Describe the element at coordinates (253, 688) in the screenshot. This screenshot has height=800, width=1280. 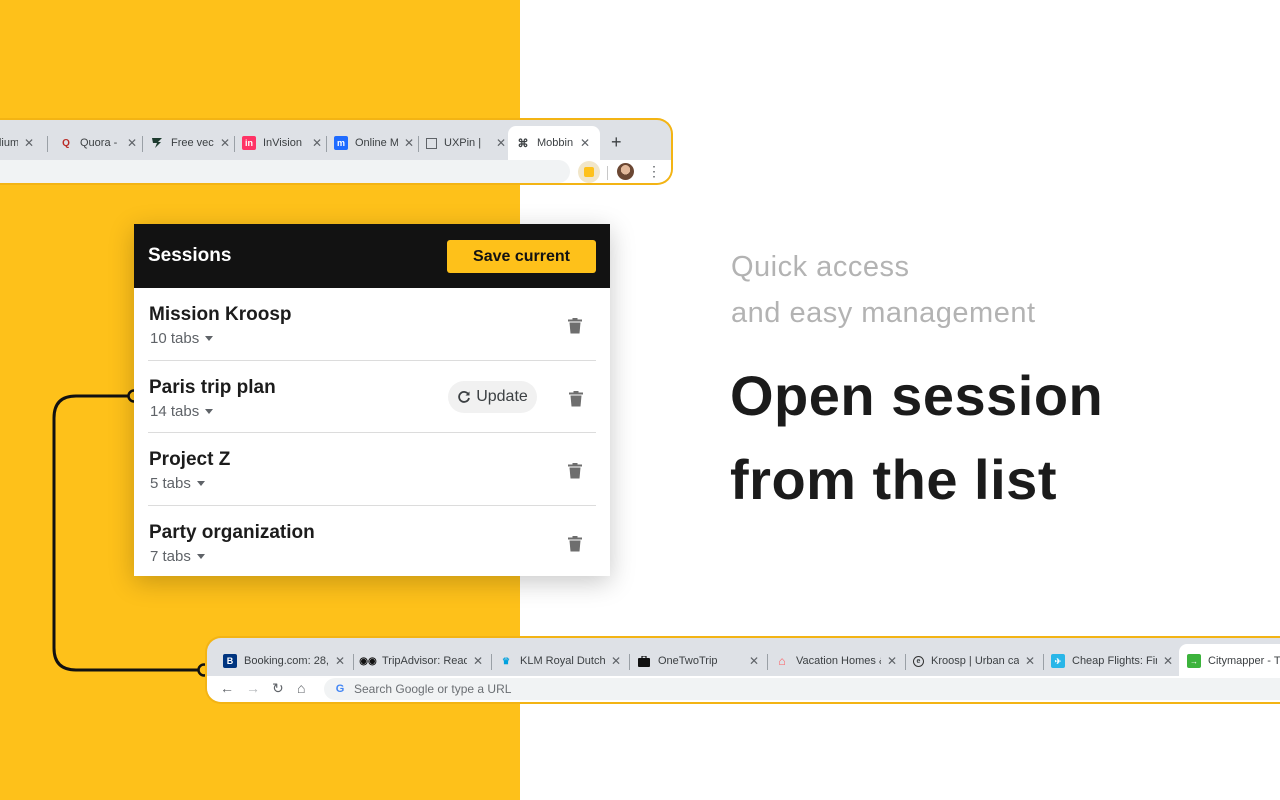
I see `forward-icon: →` at that location.